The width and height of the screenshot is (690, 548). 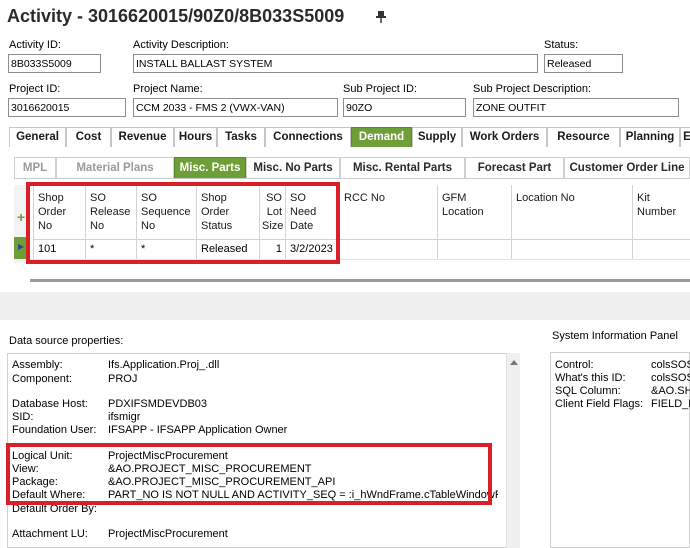 I want to click on data-source-title: Data source properties:, so click(x=66, y=341).